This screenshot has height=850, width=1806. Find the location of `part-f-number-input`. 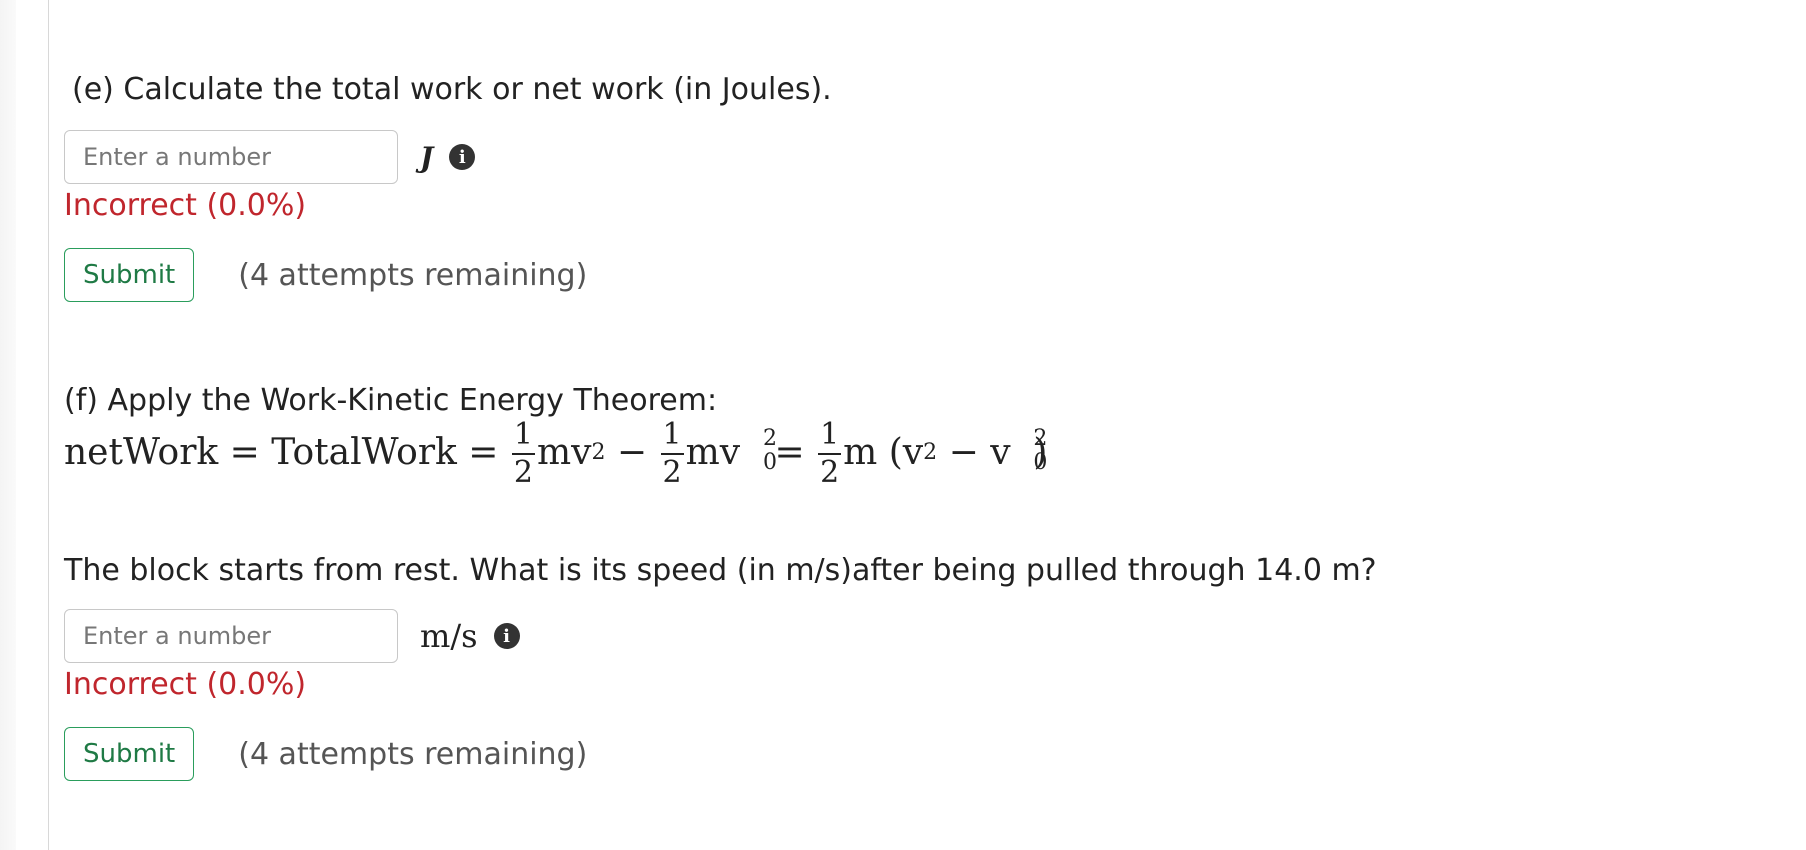

part-f-number-input is located at coordinates (231, 636).